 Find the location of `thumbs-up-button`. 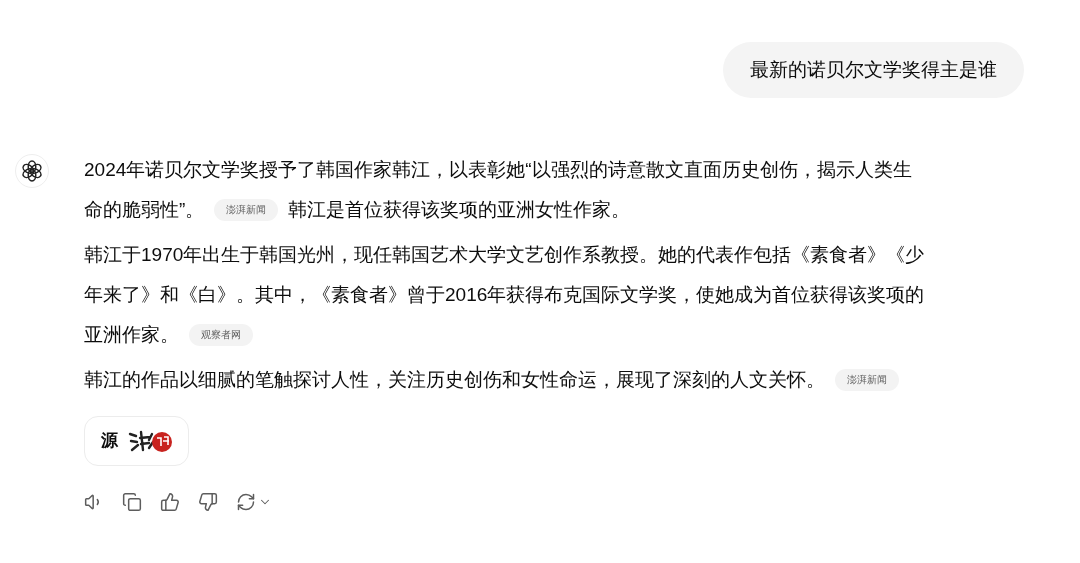

thumbs-up-button is located at coordinates (170, 502).